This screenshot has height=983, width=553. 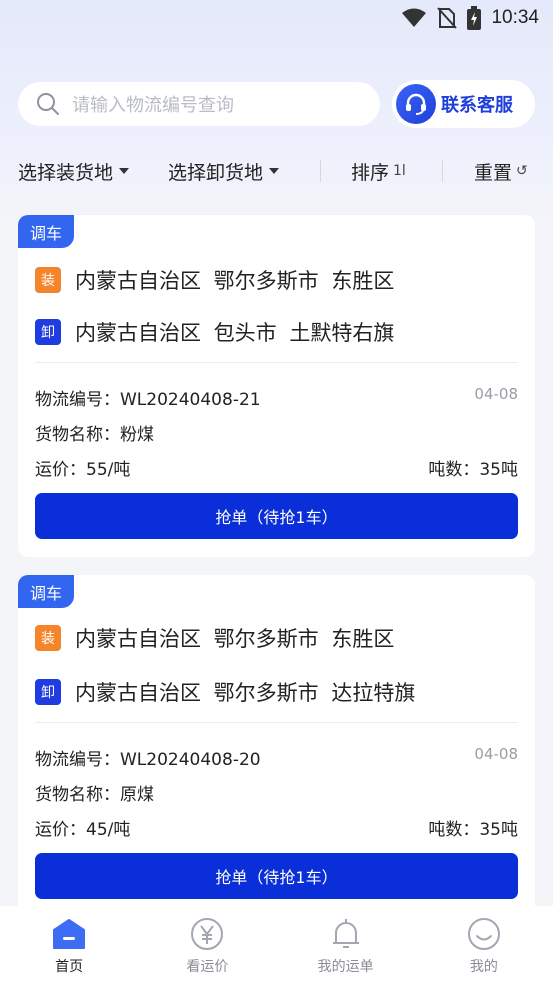 What do you see at coordinates (399, 171) in the screenshot?
I see `sort-arrows-icon: 1l` at bounding box center [399, 171].